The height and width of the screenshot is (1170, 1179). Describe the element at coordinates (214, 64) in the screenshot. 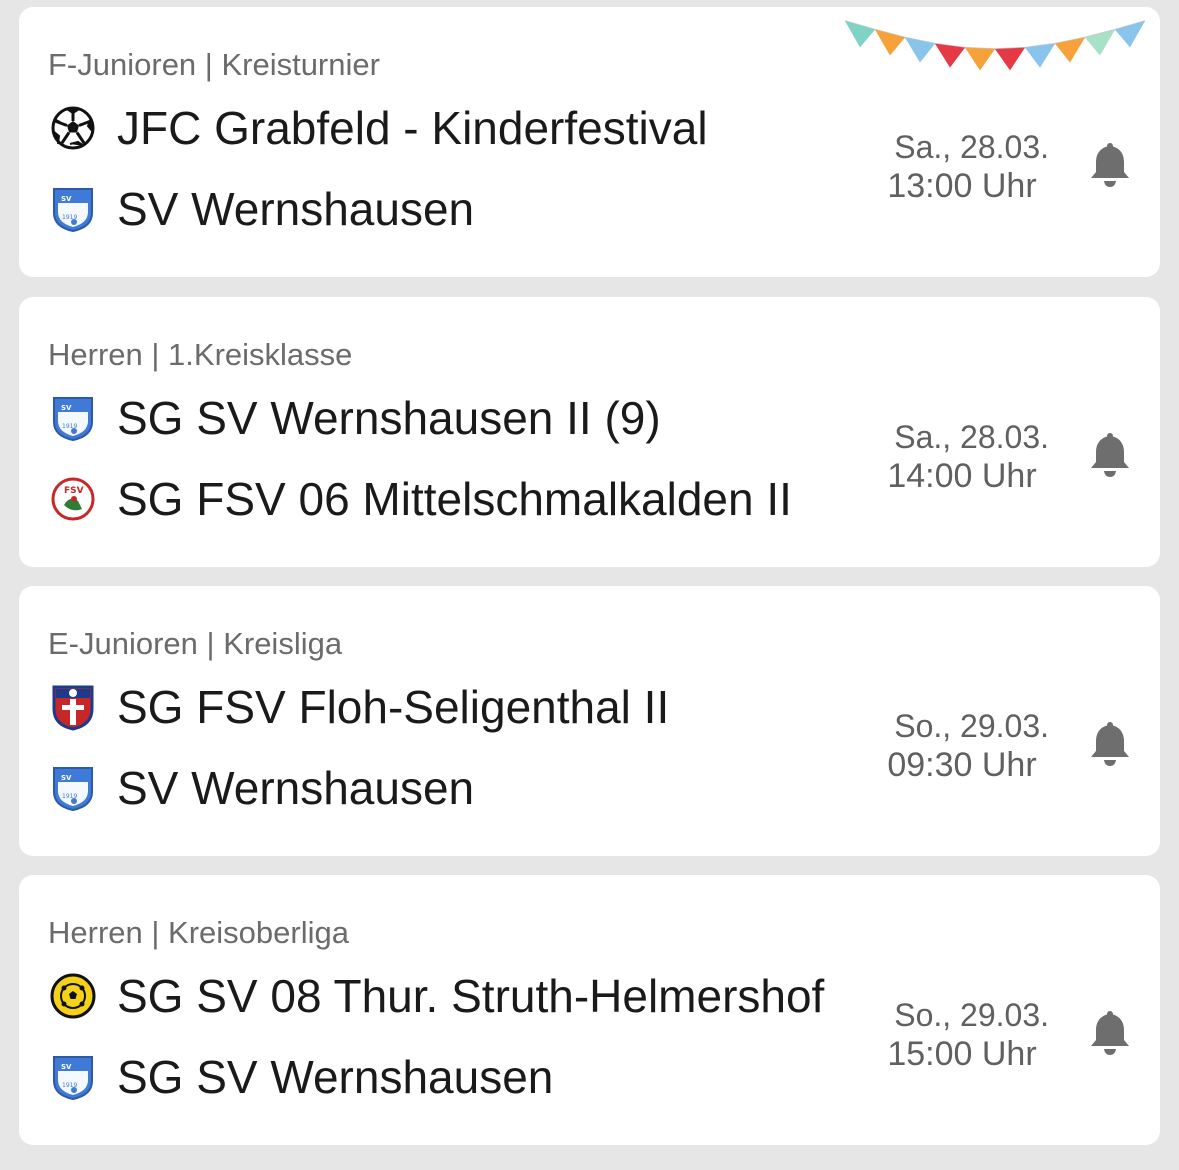

I see `league-label: F-Junioren | Kreisturnier` at that location.